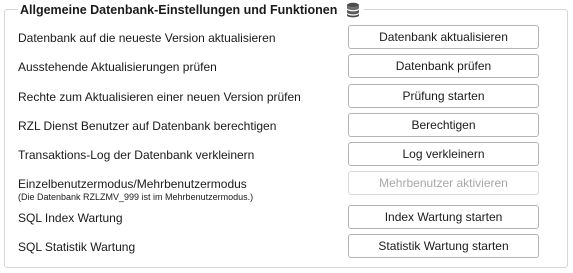  Describe the element at coordinates (117, 67) in the screenshot. I see `check-updates-label: Ausstehende Aktualisierungen prüfen` at that location.